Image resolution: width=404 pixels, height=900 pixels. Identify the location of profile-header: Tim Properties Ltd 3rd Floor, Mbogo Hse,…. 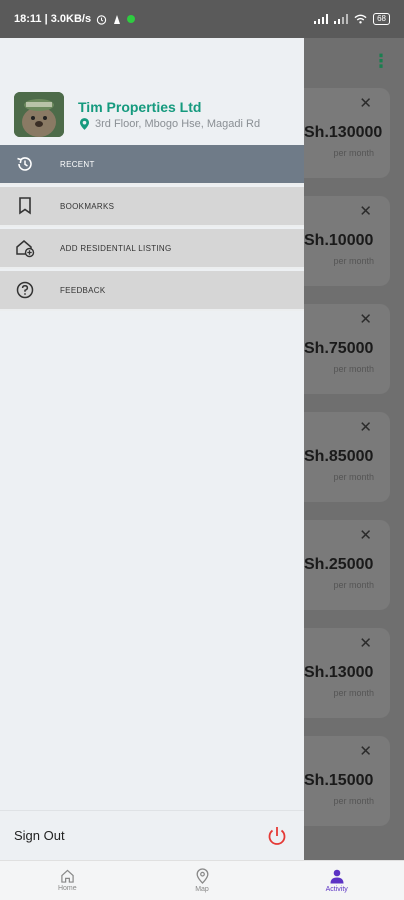
(152, 91).